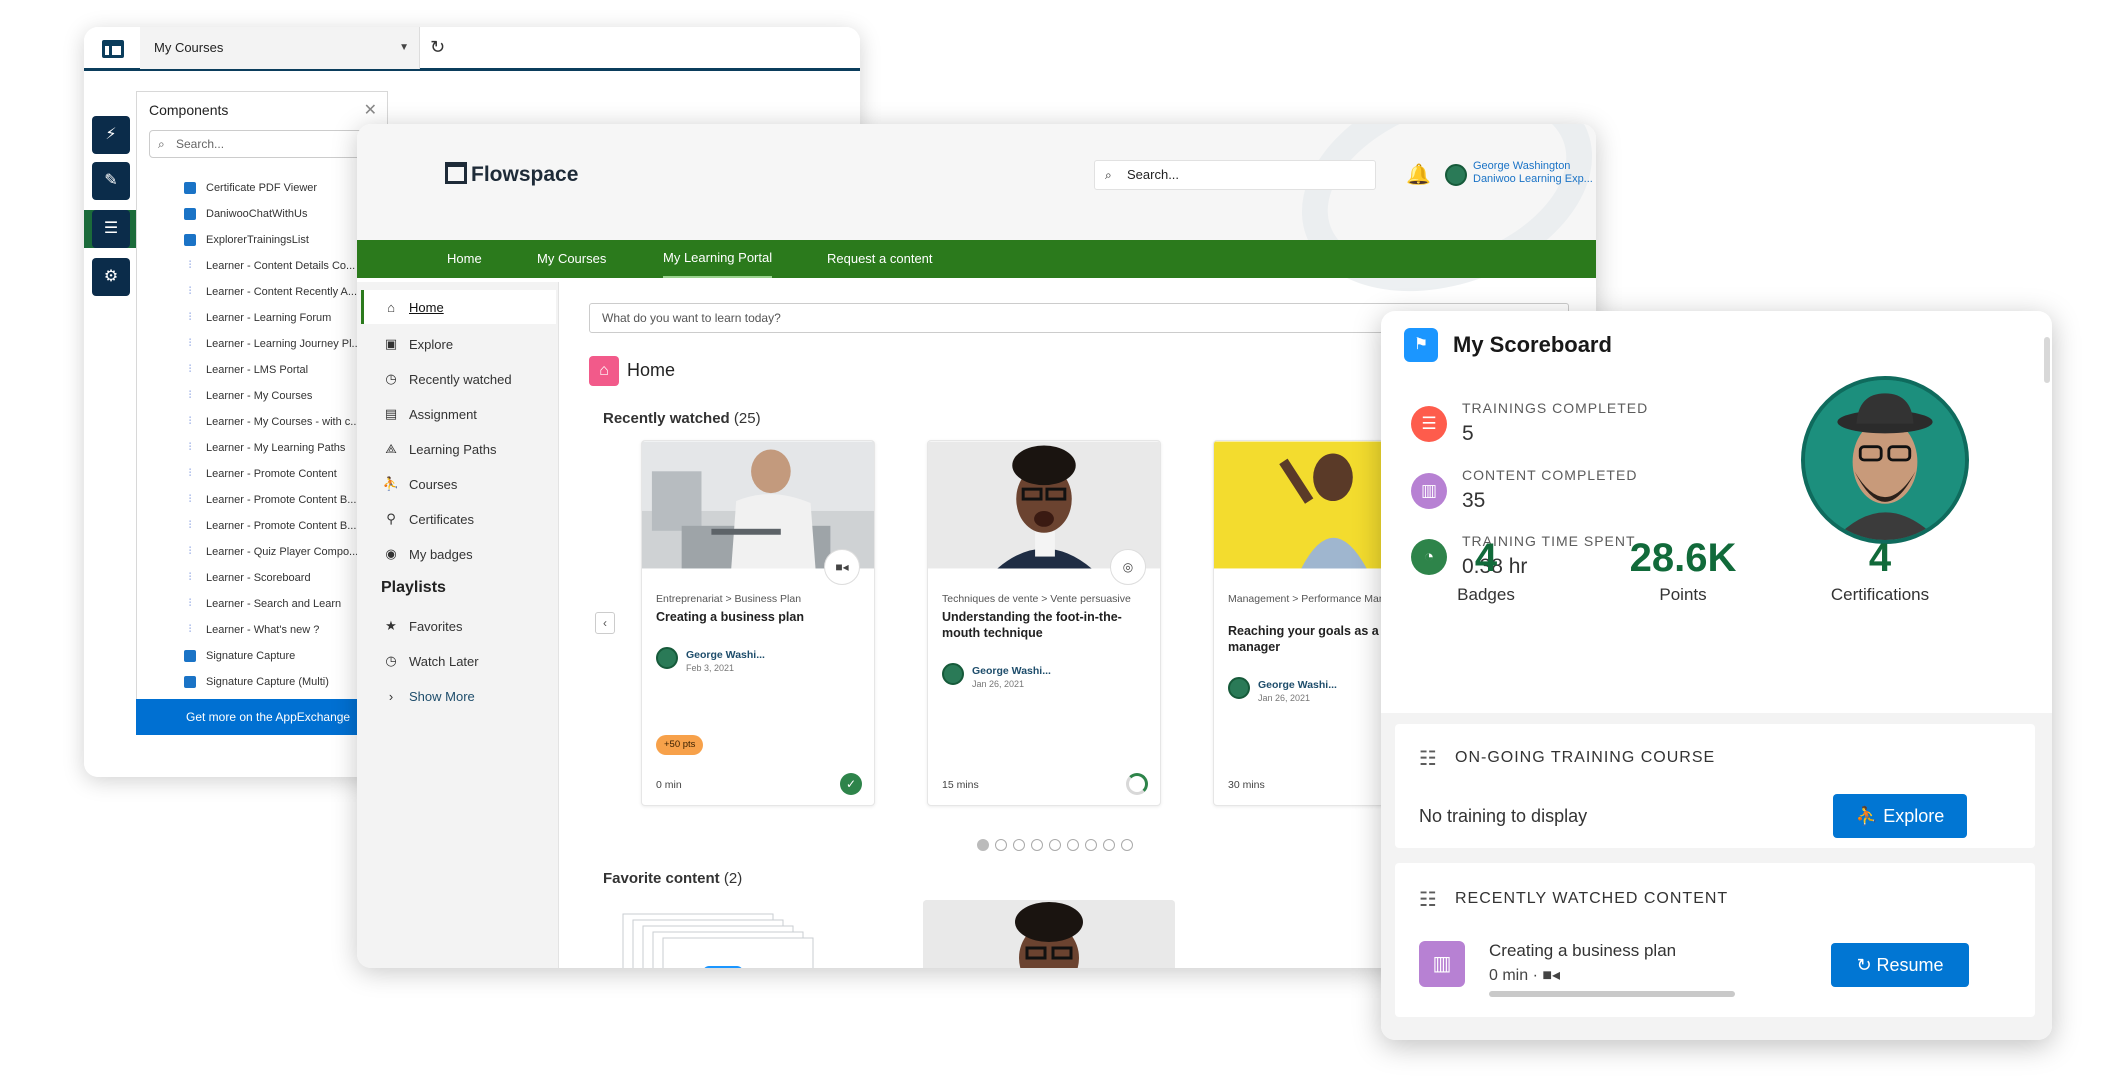 This screenshot has height=1080, width=2111. Describe the element at coordinates (472, 49) in the screenshot. I see `builder-toolbar: My Courses ▼ ↻` at that location.